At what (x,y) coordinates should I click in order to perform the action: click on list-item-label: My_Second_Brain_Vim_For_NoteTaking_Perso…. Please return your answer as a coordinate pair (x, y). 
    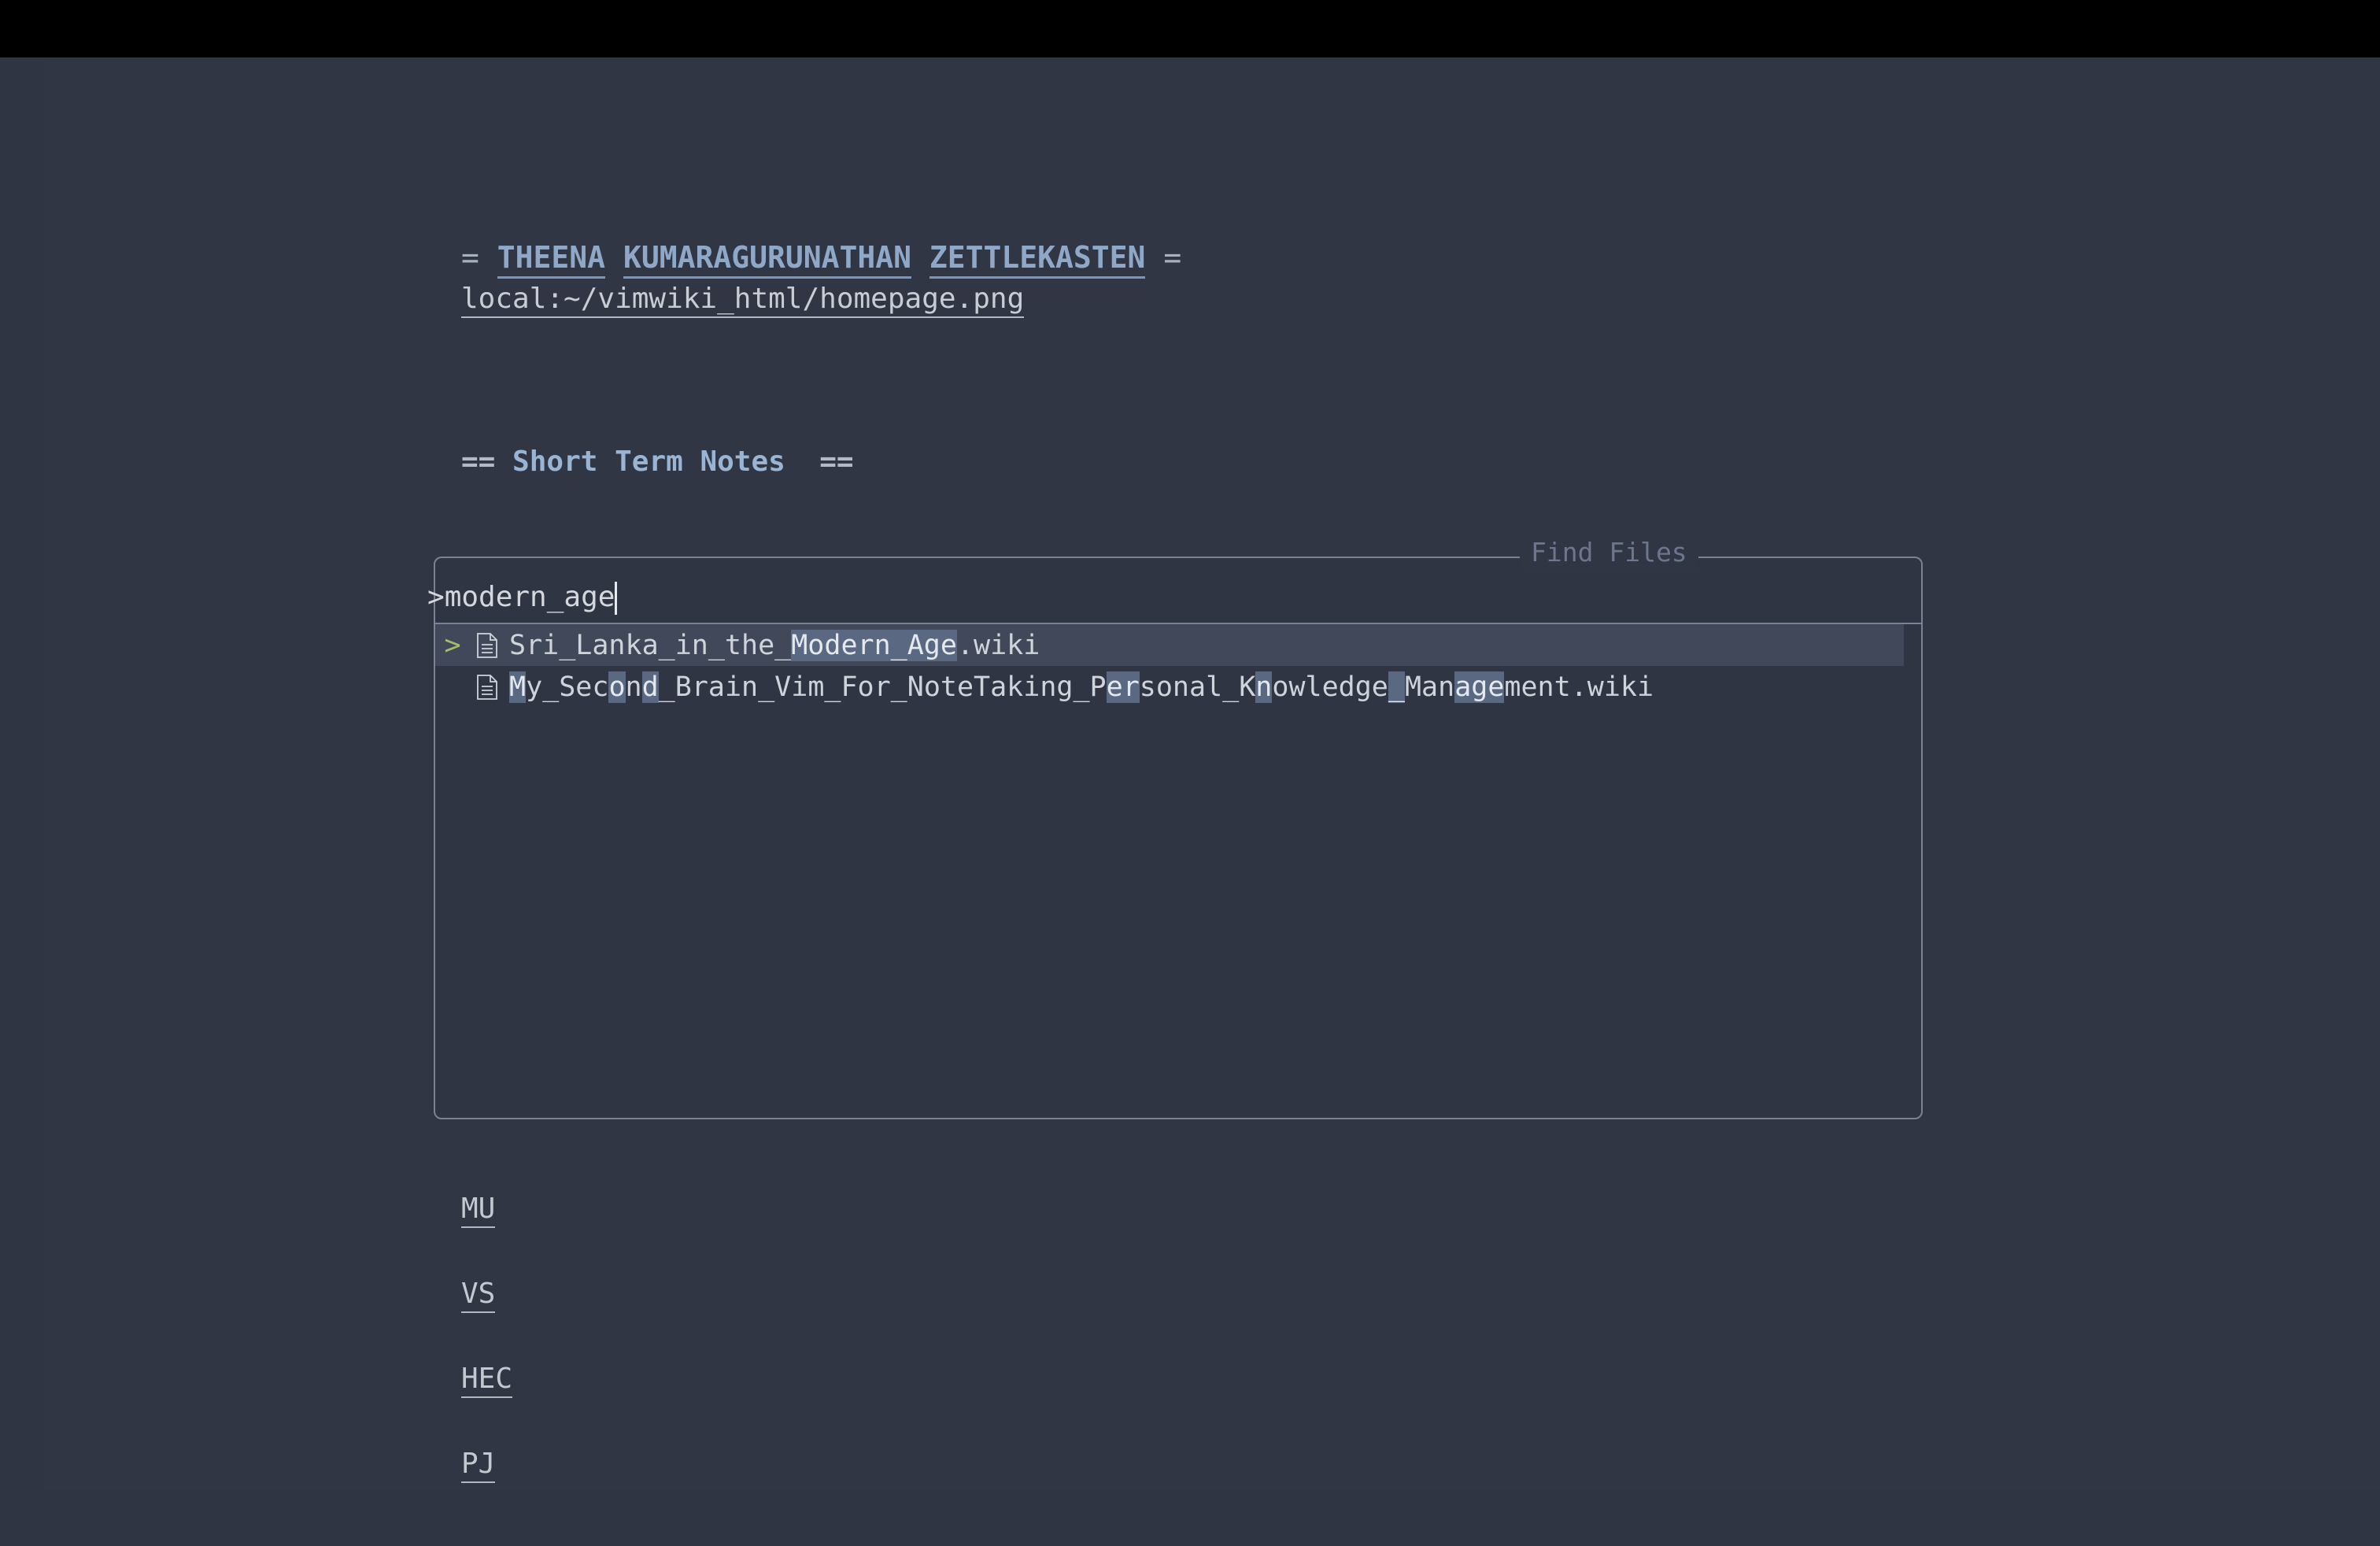
    Looking at the image, I should click on (1079, 687).